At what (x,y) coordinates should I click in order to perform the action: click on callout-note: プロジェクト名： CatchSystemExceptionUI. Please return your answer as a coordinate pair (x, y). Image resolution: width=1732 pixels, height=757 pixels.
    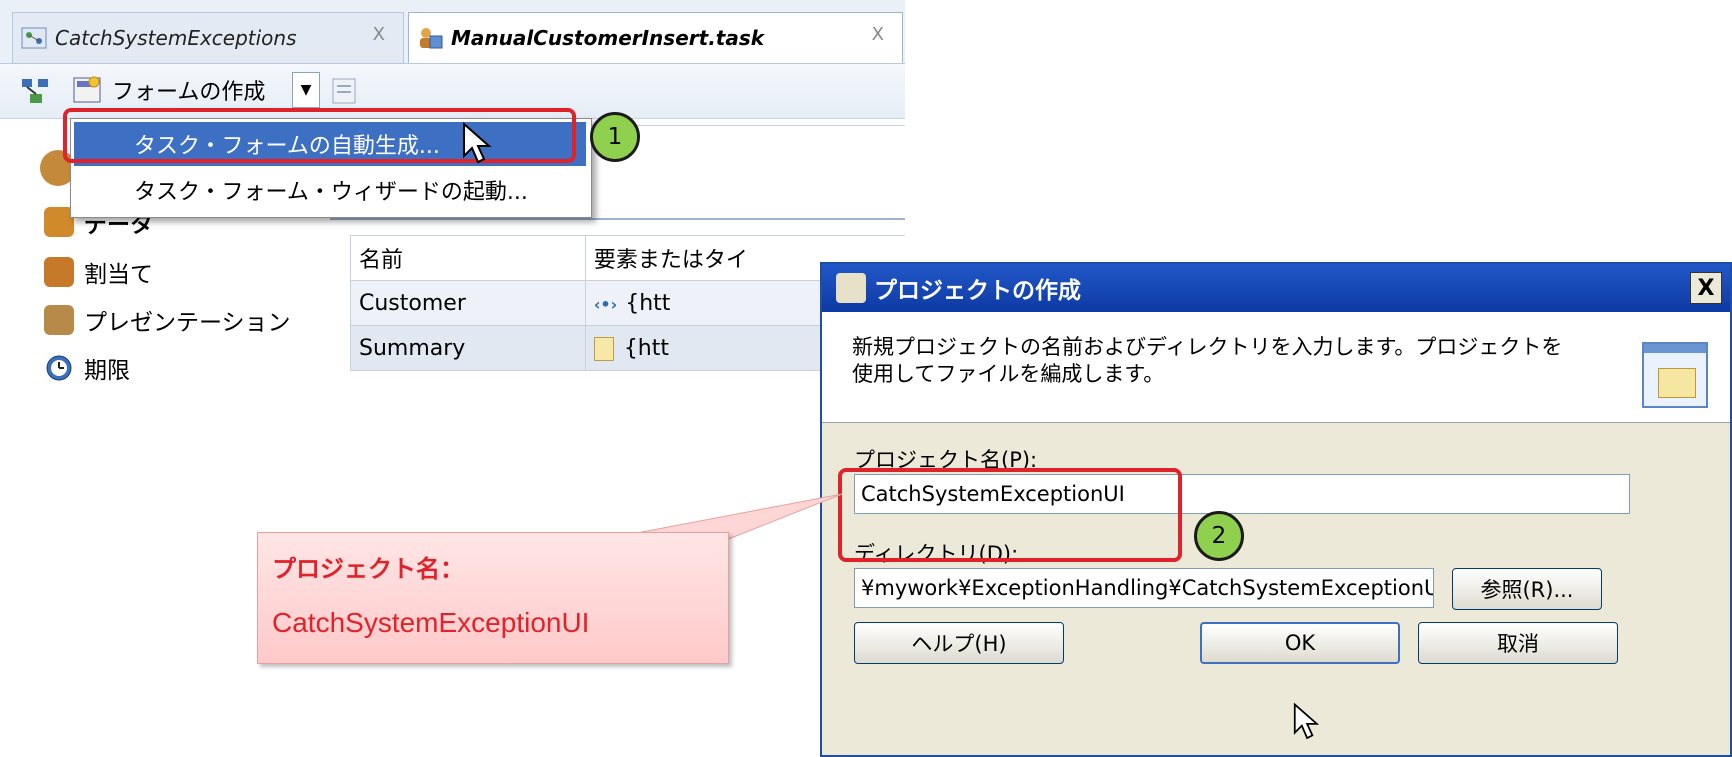
    Looking at the image, I should click on (493, 598).